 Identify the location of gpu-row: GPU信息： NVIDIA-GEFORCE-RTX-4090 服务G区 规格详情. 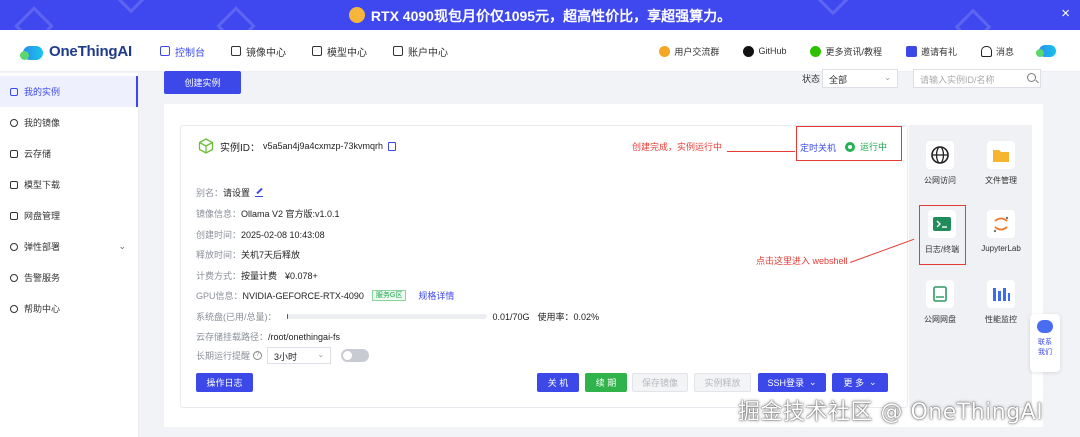
(325, 295).